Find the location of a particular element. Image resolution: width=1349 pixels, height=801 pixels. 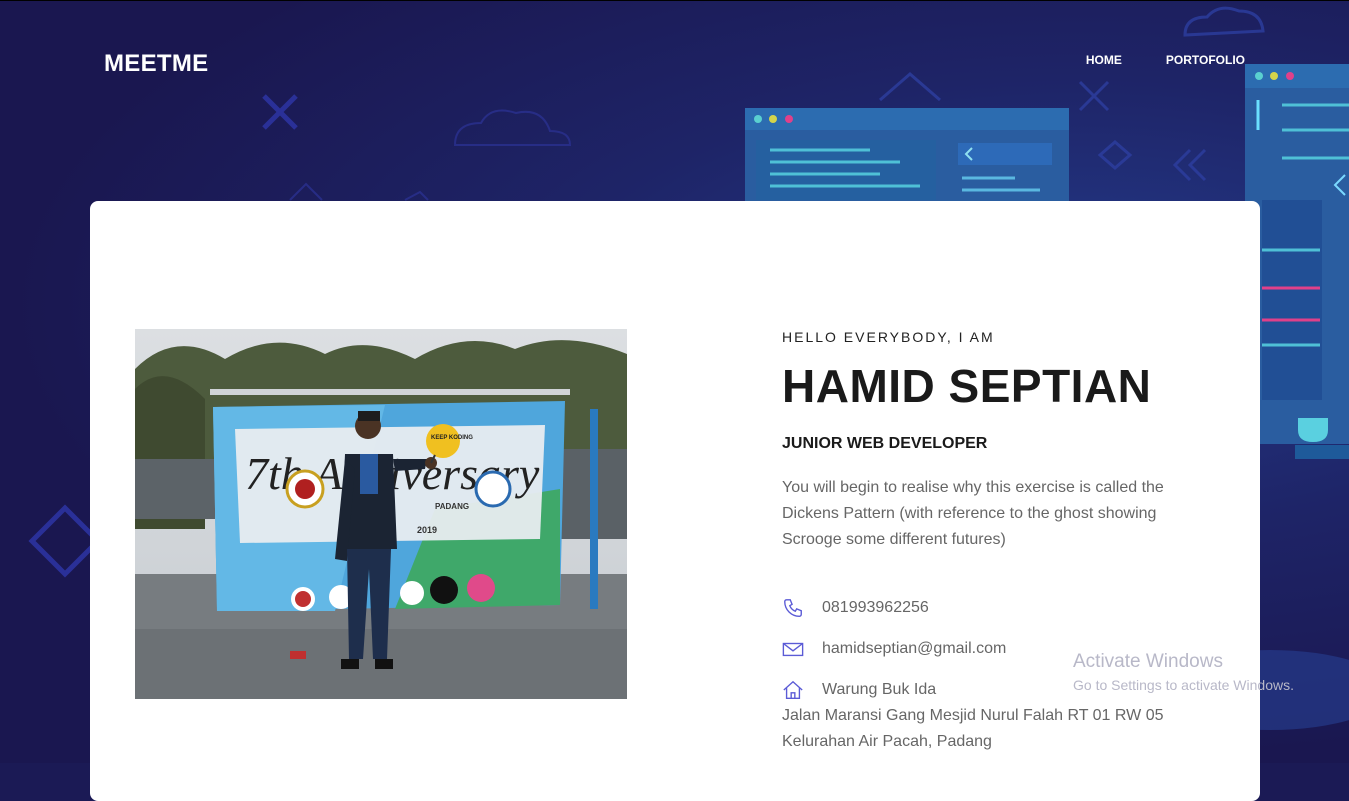

nav-home-link: HOME is located at coordinates (1104, 60).